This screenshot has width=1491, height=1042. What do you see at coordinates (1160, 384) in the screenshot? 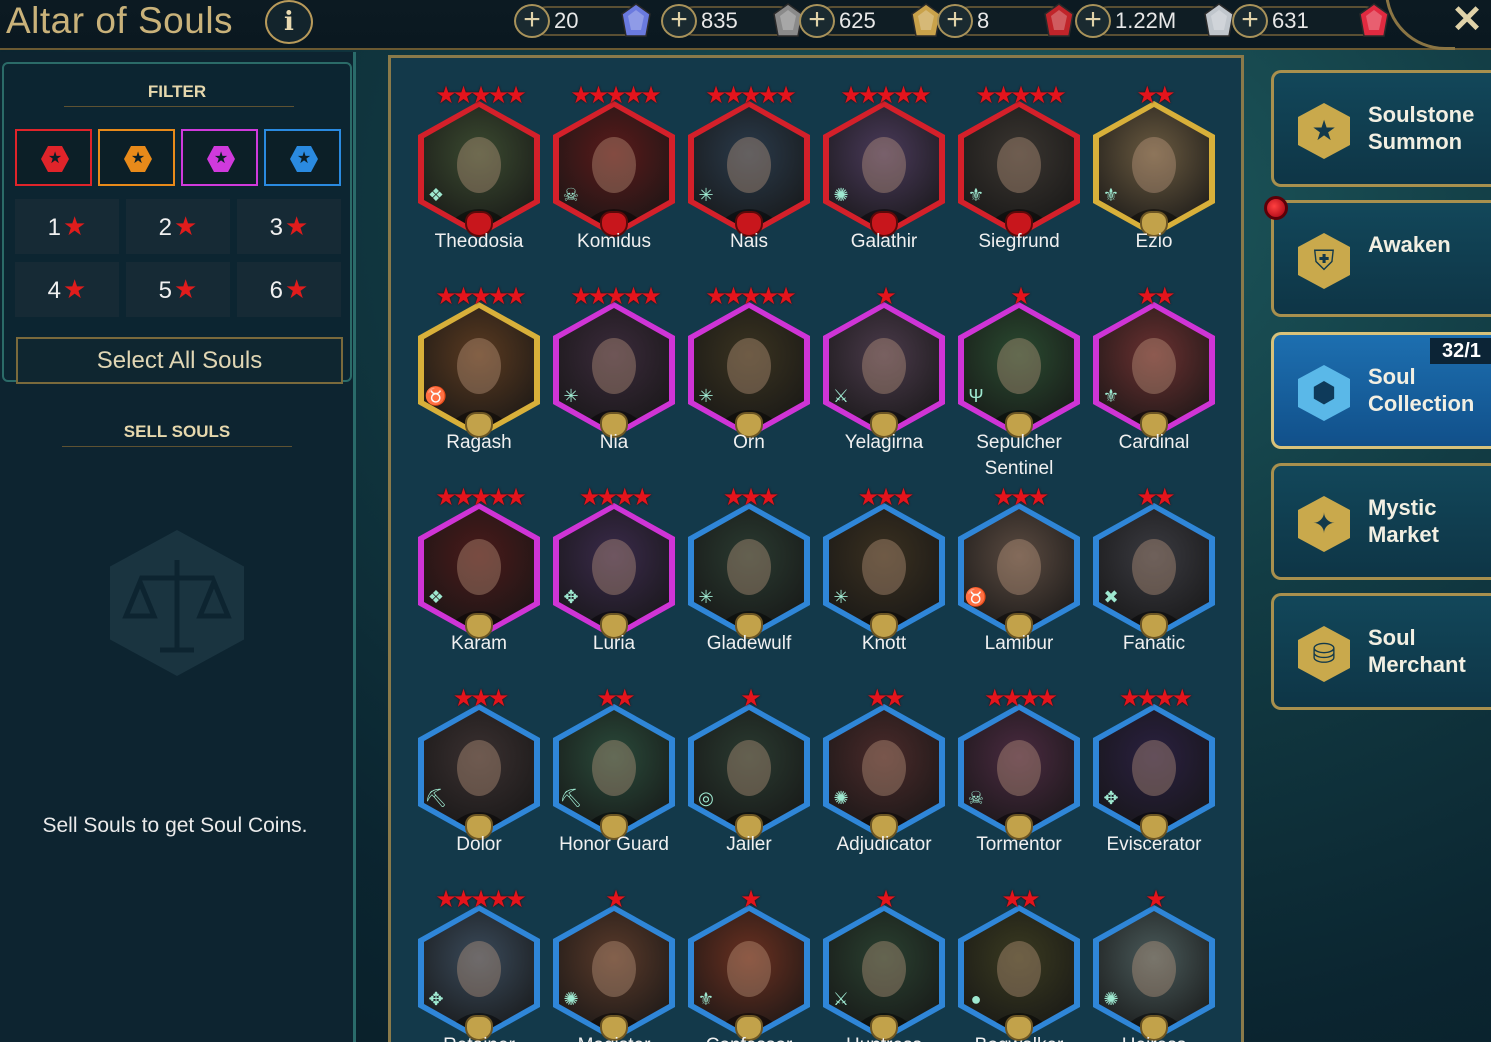
I see `soul-card: ★★ ⚜ Cardinal` at bounding box center [1160, 384].